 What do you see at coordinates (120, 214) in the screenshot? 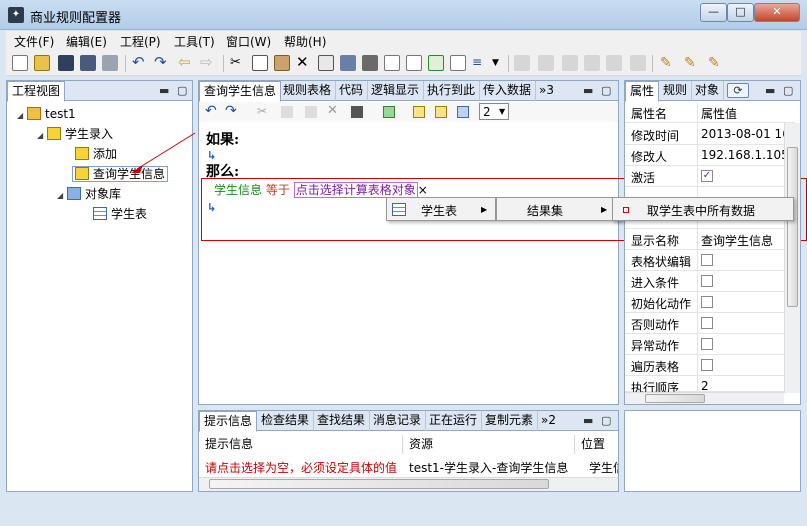
I see `tree-node-student-table: 学生表` at bounding box center [120, 214].